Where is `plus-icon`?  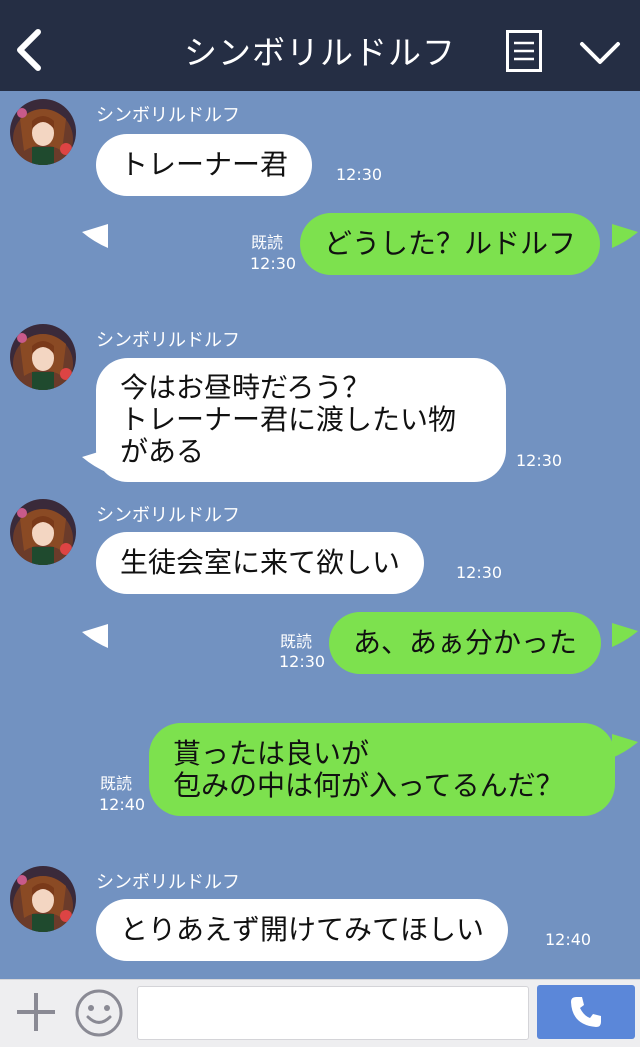
plus-icon is located at coordinates (36, 1012).